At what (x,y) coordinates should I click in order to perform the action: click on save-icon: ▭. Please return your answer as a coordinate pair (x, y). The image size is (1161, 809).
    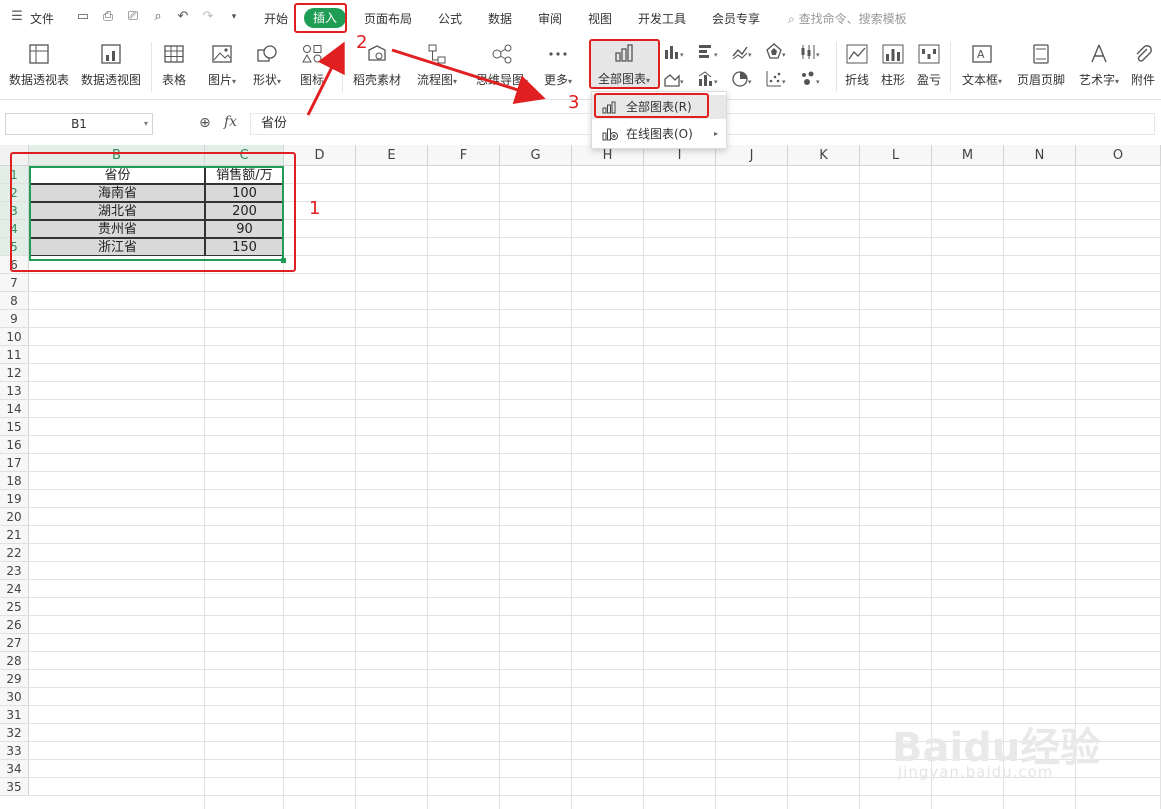
    Looking at the image, I should click on (83, 17).